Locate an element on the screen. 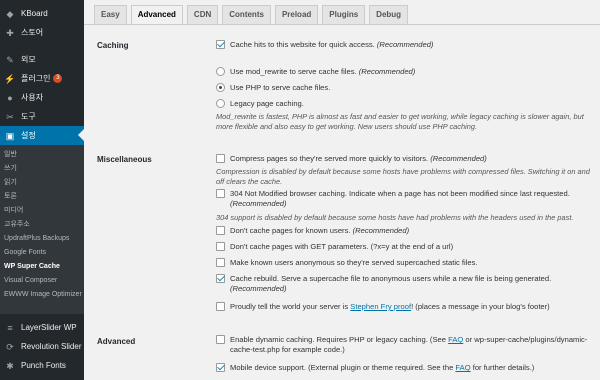 Image resolution: width=600 pixels, height=380 pixels. sidebar-item-label: 외모 is located at coordinates (28, 59).